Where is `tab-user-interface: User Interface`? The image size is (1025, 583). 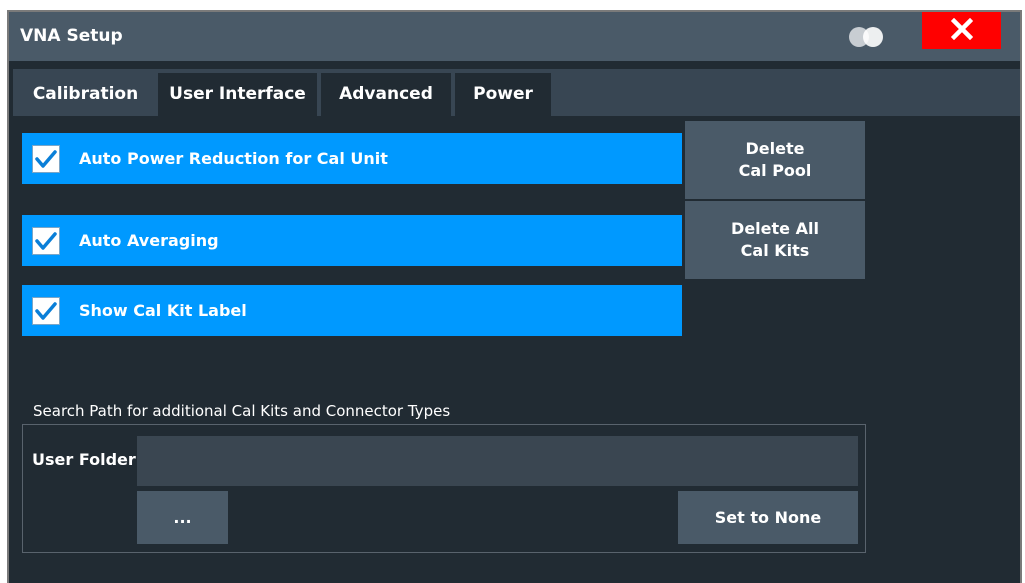
tab-user-interface: User Interface is located at coordinates (237, 94).